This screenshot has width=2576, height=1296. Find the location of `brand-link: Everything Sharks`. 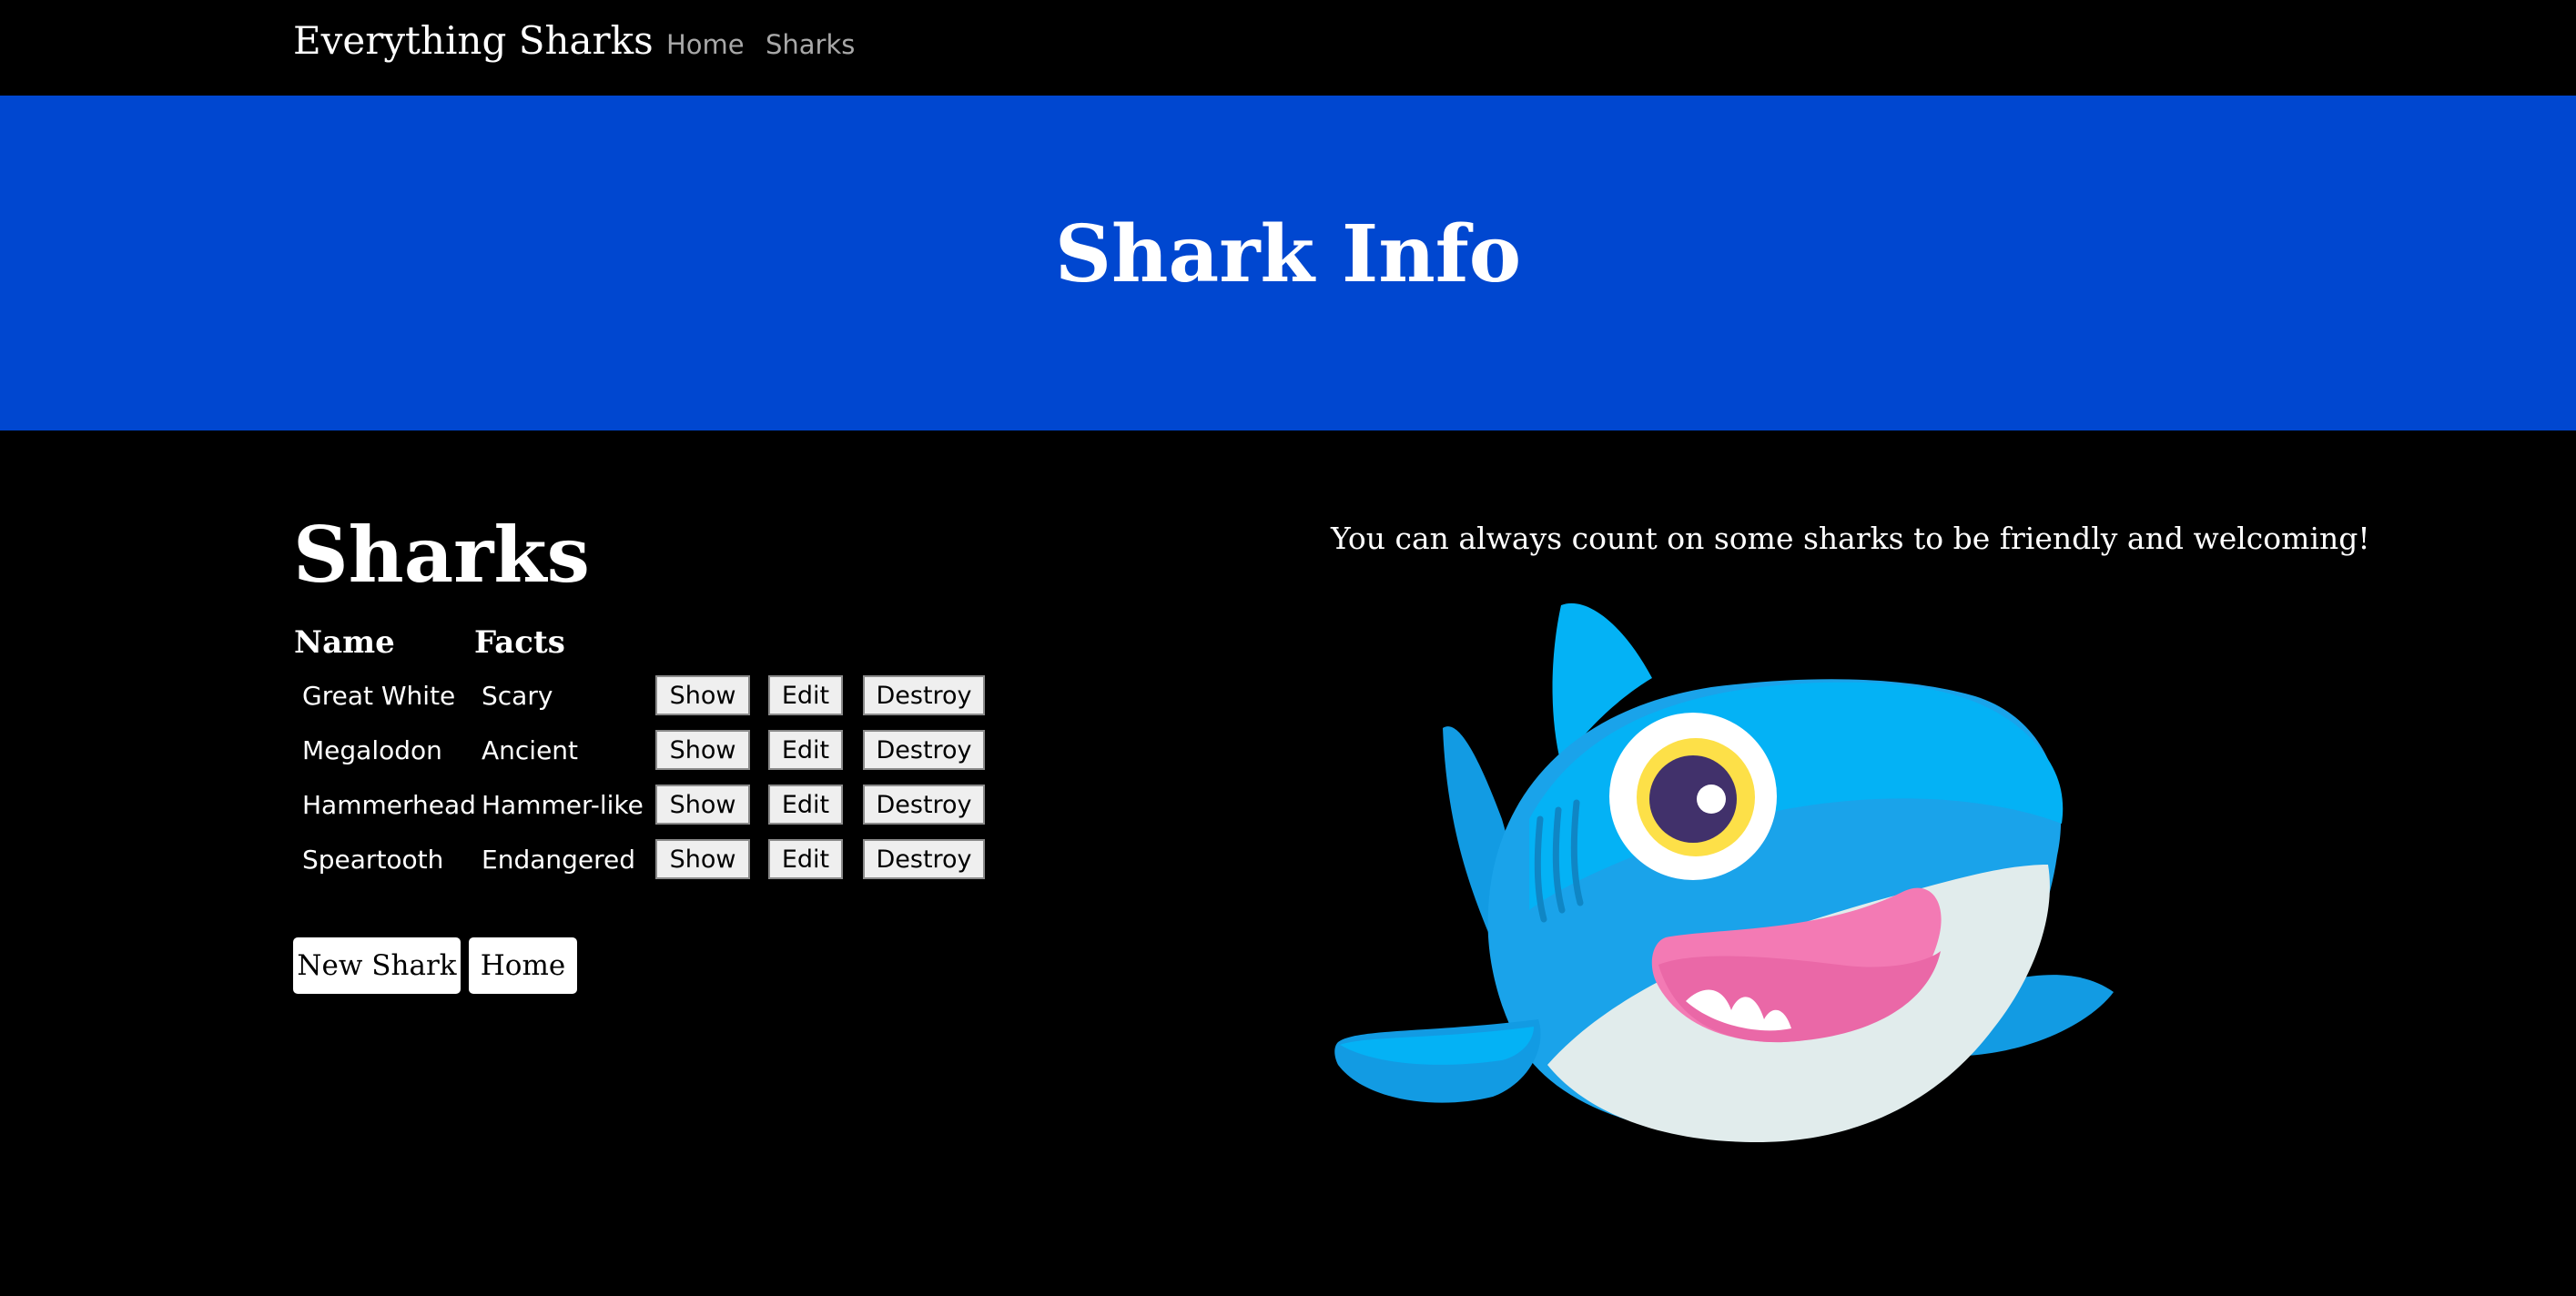

brand-link: Everything Sharks is located at coordinates (473, 40).